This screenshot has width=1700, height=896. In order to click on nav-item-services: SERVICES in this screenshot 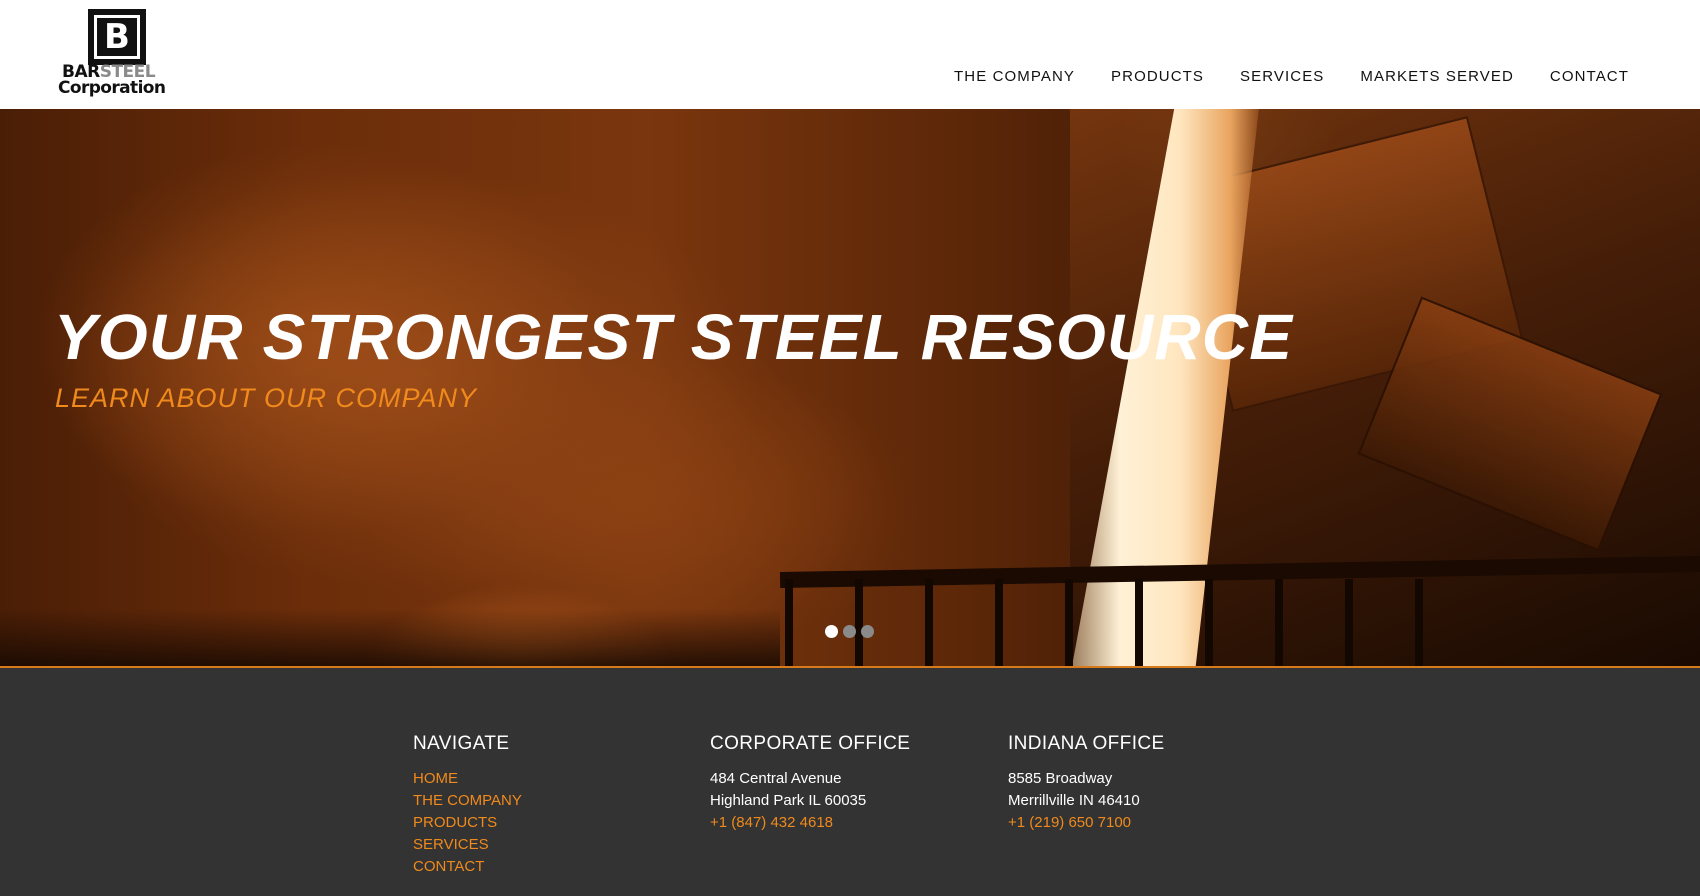, I will do `click(1282, 76)`.